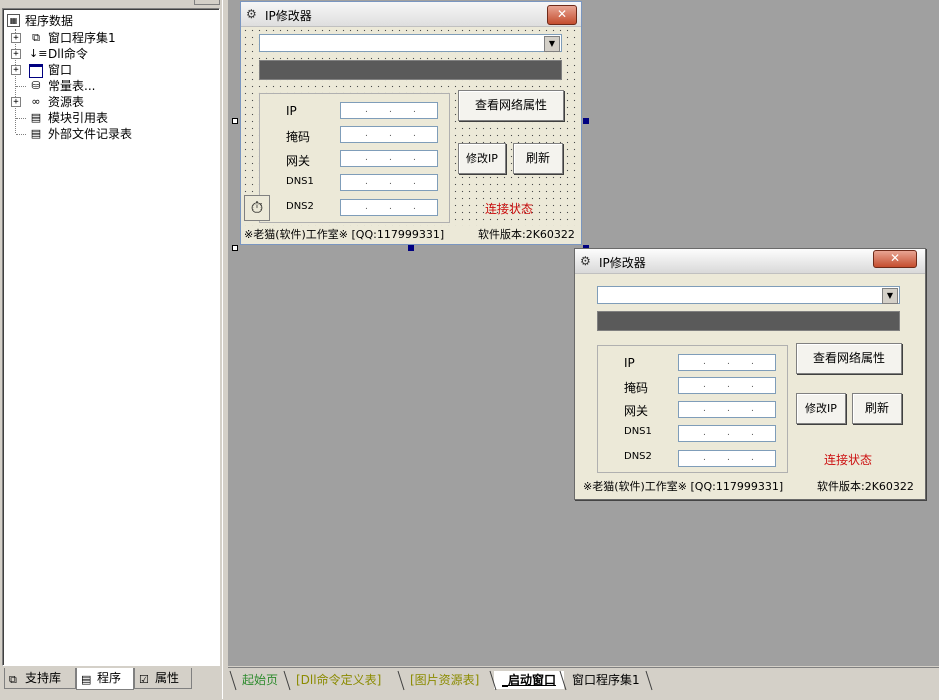  What do you see at coordinates (60, 70) in the screenshot?
I see `tree-item-label: 窗口` at bounding box center [60, 70].